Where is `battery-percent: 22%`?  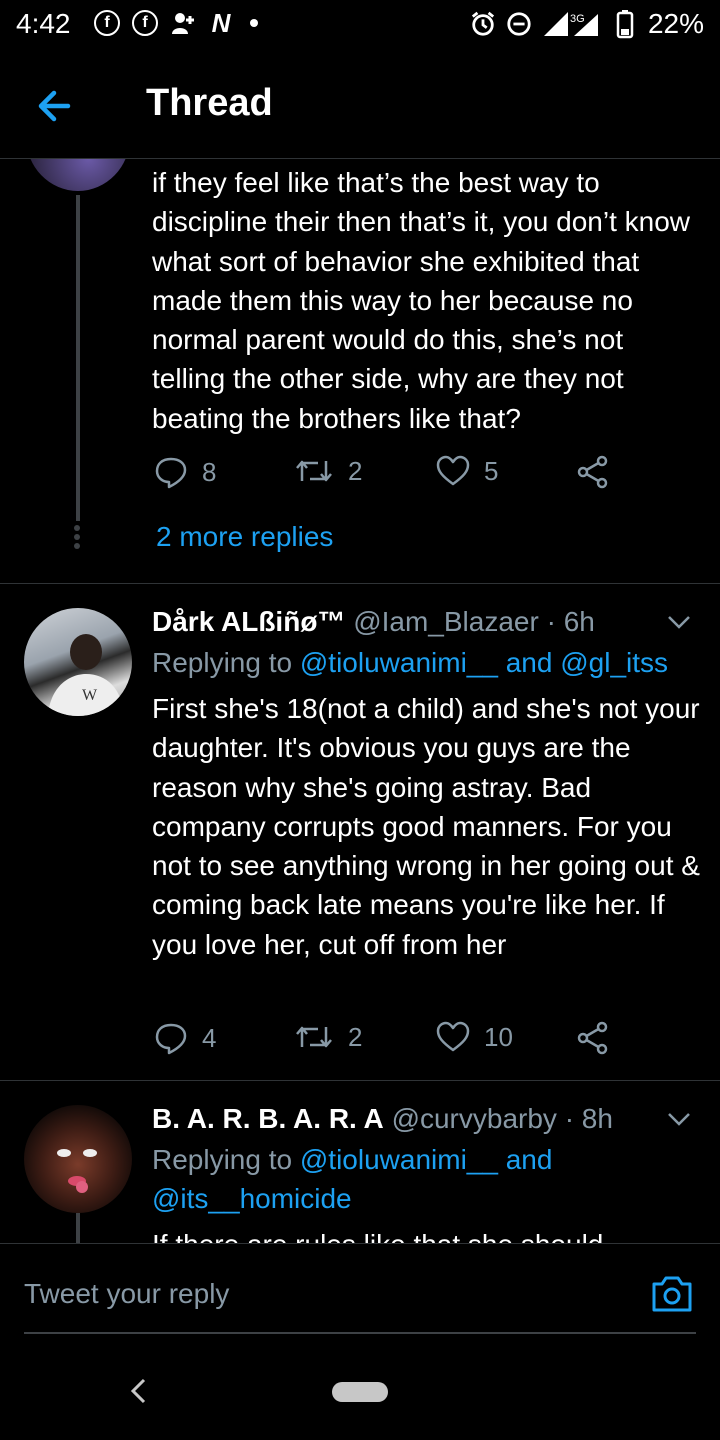 battery-percent: 22% is located at coordinates (675, 23).